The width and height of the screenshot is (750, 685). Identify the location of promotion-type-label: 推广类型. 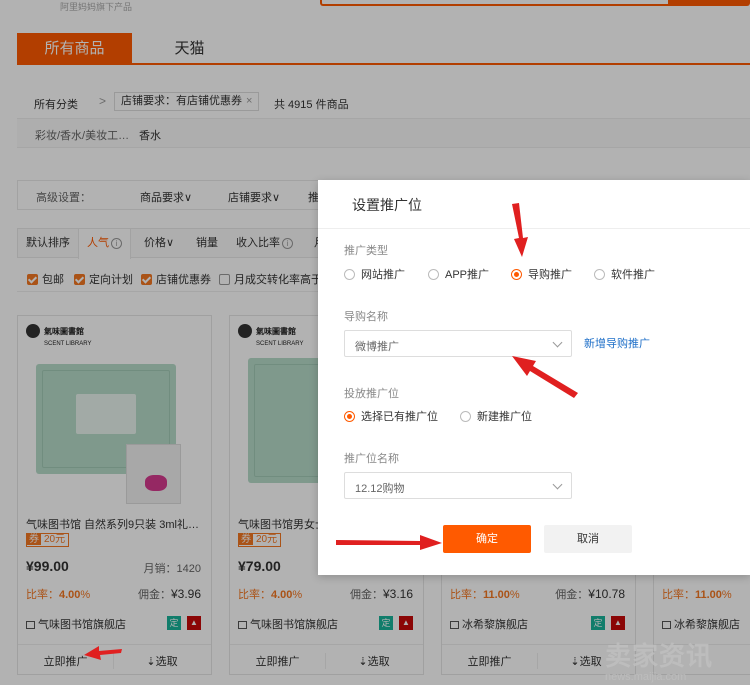
(366, 251).